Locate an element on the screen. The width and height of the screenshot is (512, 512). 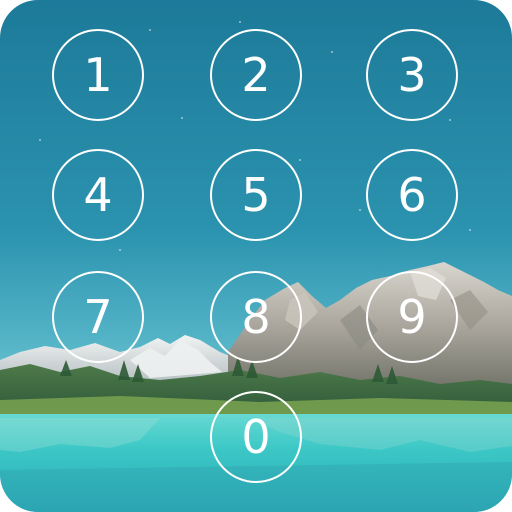
key-3-button: 3 is located at coordinates (412, 75).